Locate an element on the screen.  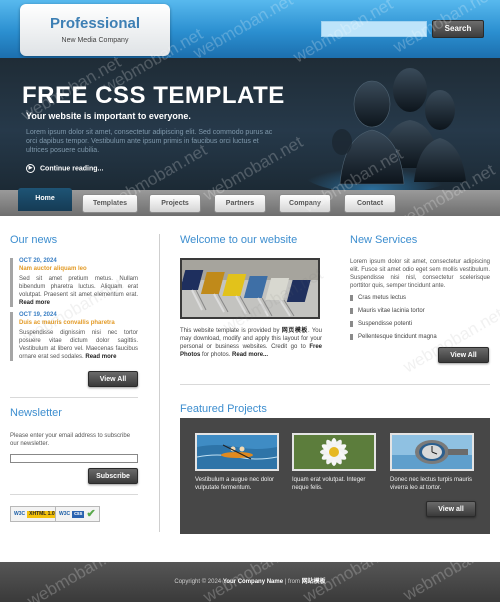
hero-title: FREE CSS TEMPLATE is located at coordinates (153, 95).